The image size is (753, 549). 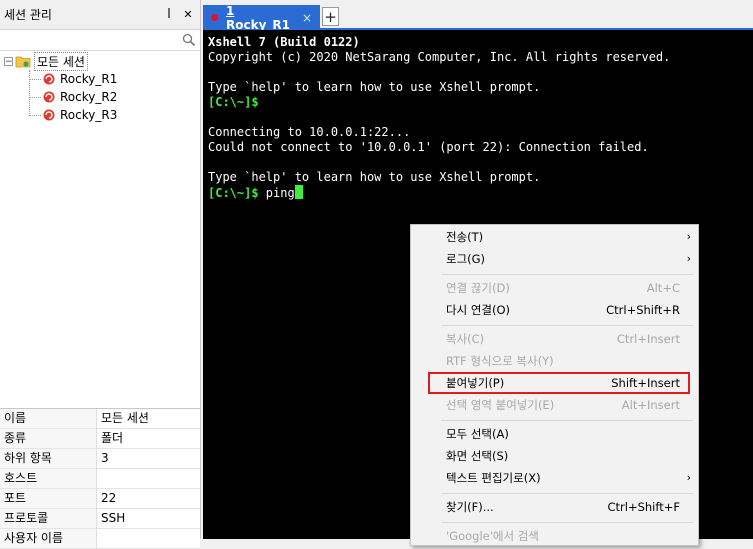 I want to click on menu-item-label: 연결 끊기(D), so click(x=478, y=288).